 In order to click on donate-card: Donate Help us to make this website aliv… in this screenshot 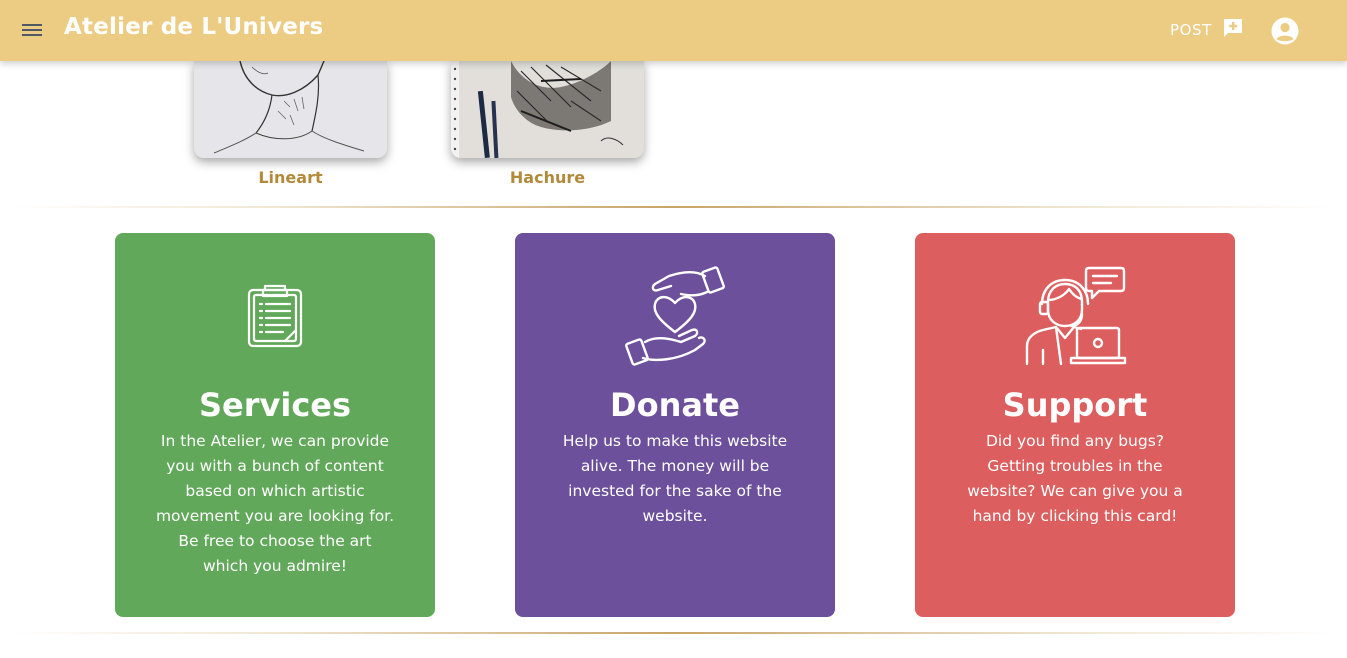, I will do `click(675, 425)`.